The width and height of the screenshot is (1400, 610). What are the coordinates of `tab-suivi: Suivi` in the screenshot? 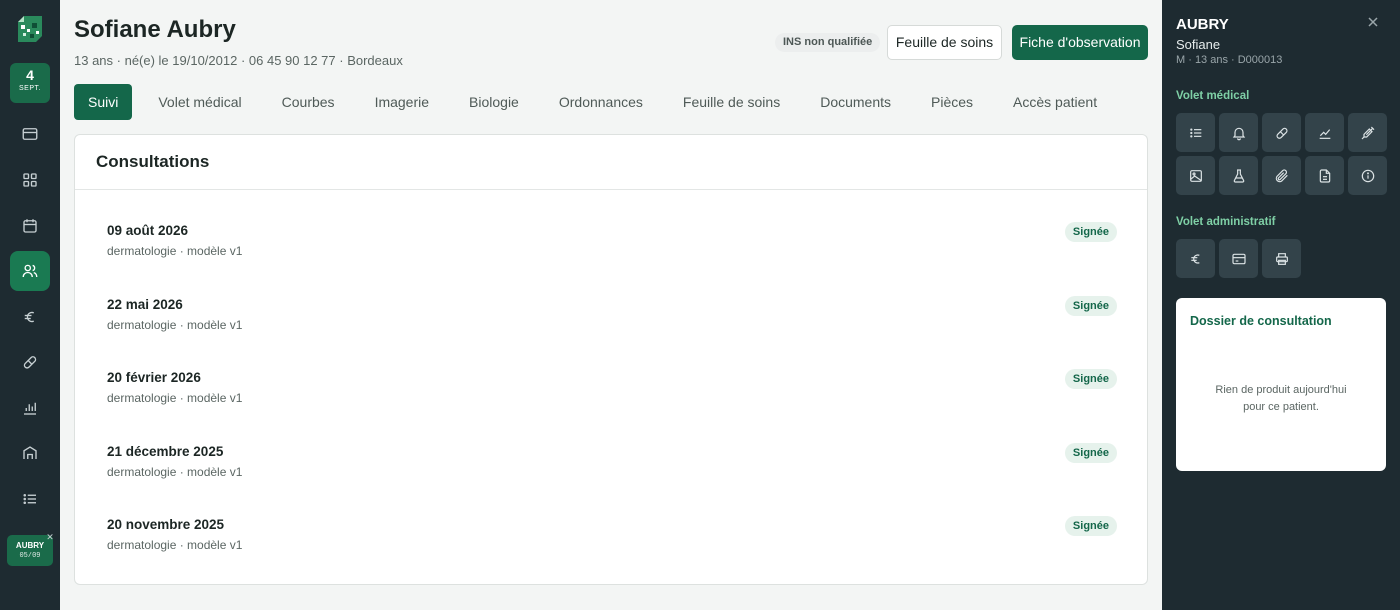 It's located at (103, 102).